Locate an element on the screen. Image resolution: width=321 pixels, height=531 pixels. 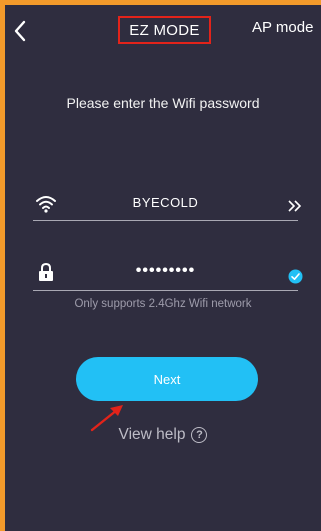
next-button: Next is located at coordinates (167, 379).